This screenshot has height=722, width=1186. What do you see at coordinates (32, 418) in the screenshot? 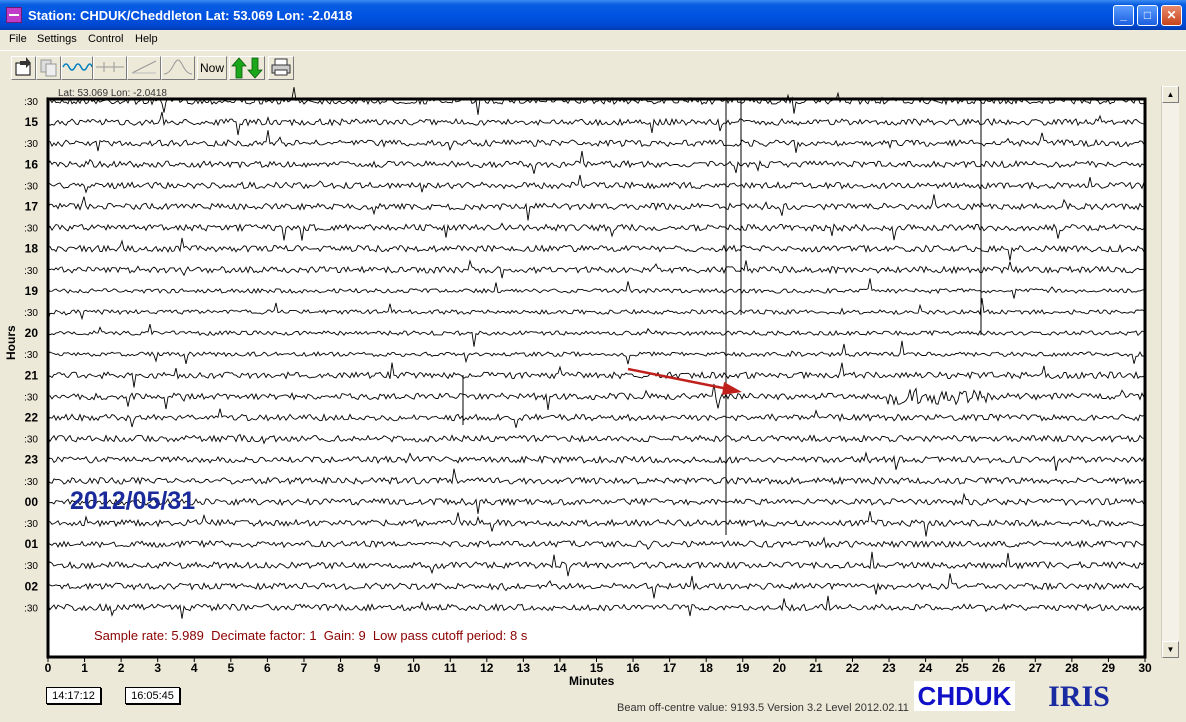
I see `row-label: 22` at bounding box center [32, 418].